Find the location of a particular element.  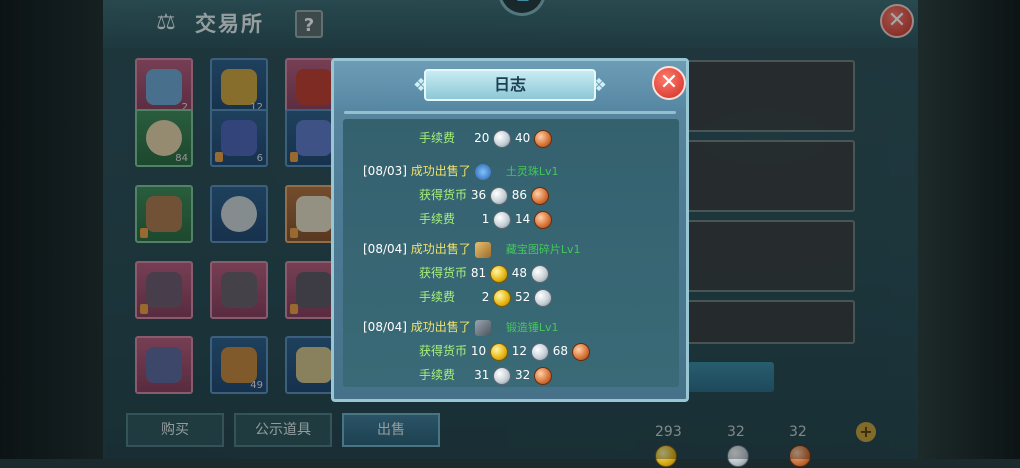

log-title: 日志 is located at coordinates (509, 84).